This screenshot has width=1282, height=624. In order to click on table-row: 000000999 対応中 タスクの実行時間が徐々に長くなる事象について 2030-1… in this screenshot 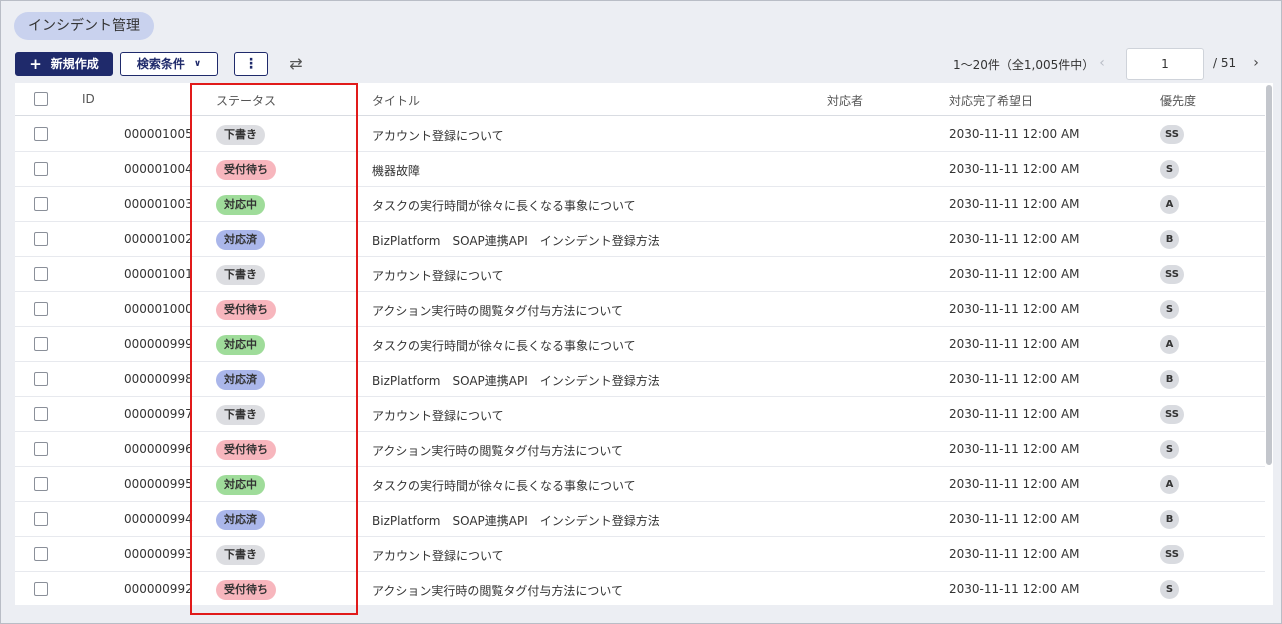, I will do `click(640, 344)`.